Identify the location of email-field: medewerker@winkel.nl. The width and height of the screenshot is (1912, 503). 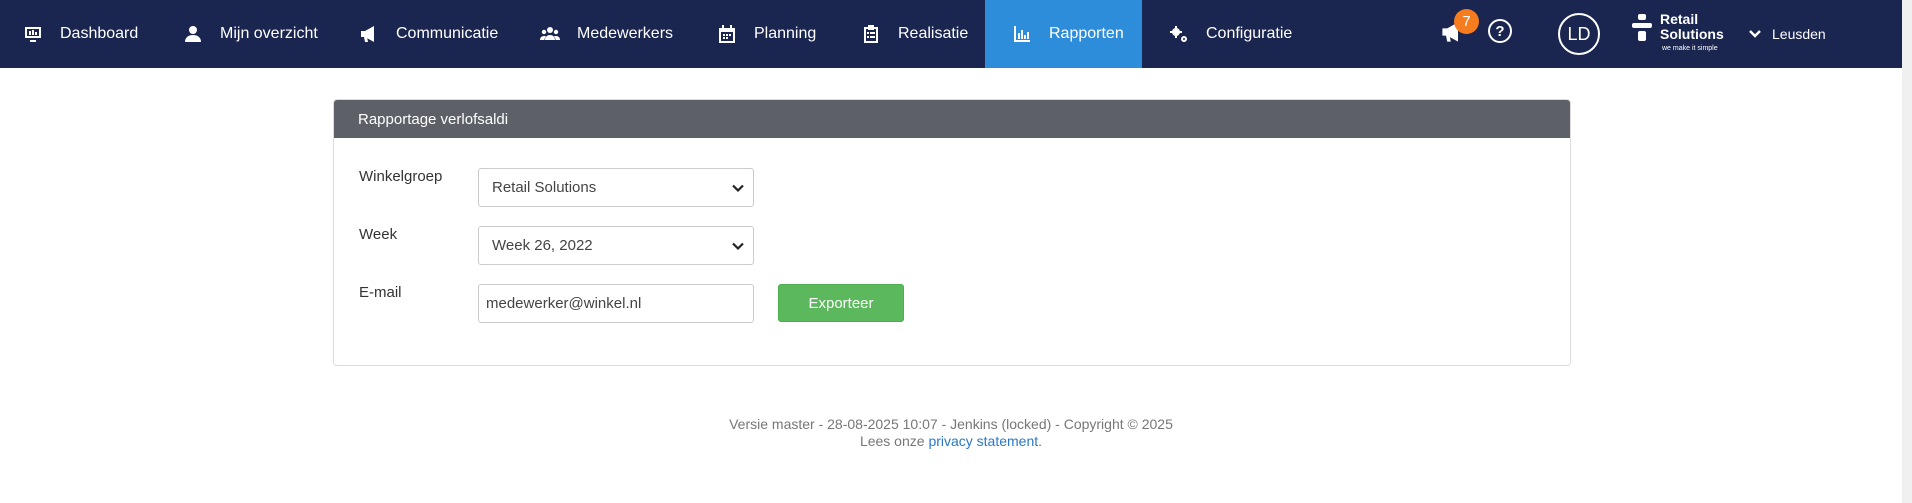
(616, 303).